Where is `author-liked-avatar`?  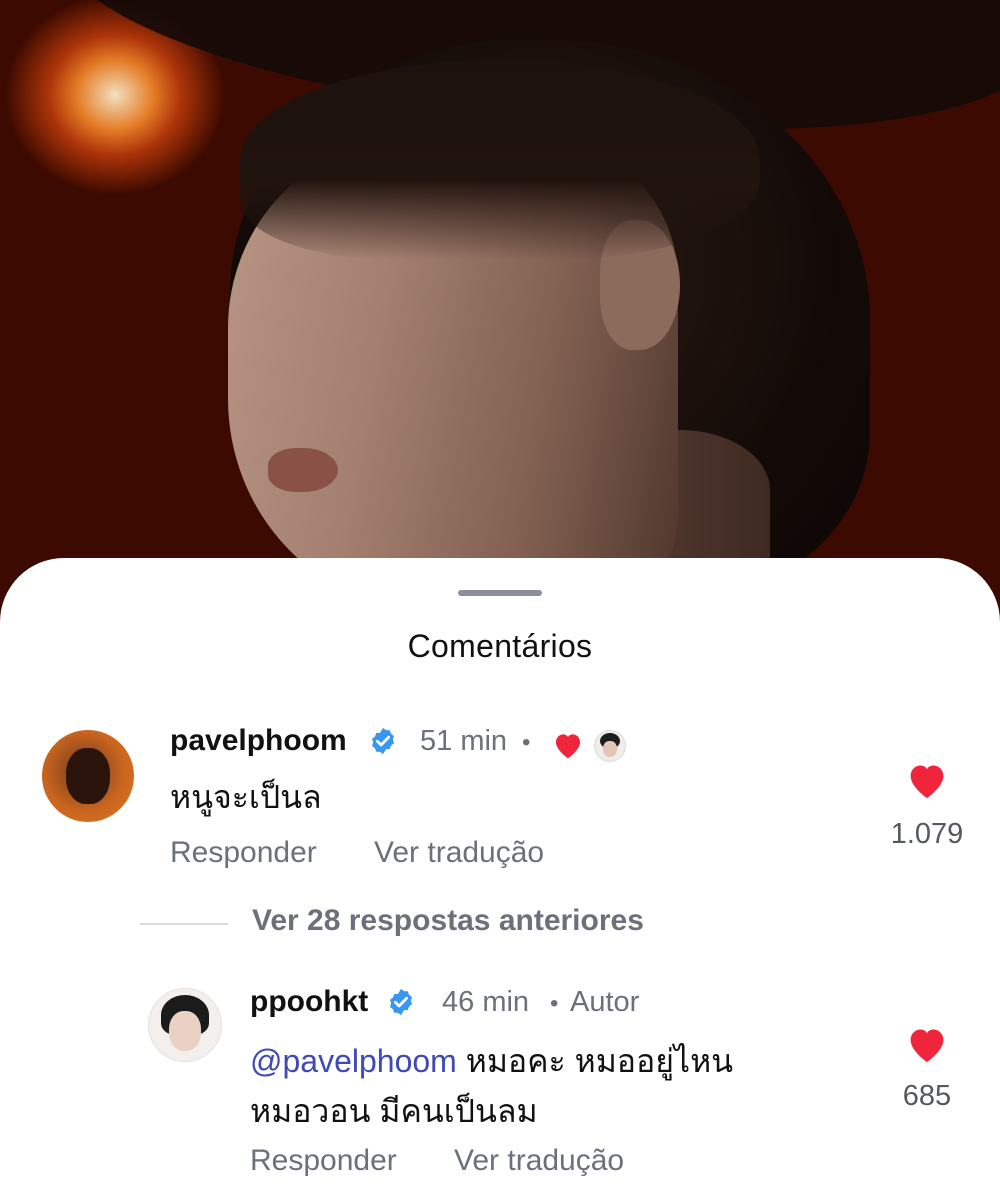
author-liked-avatar is located at coordinates (610, 746).